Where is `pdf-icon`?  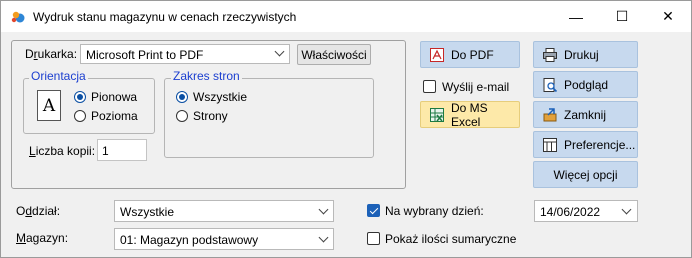 pdf-icon is located at coordinates (437, 54).